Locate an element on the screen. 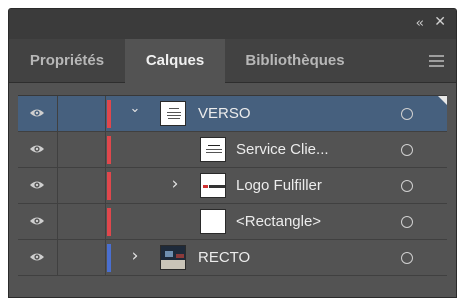  layer-name: RECTO is located at coordinates (224, 257).